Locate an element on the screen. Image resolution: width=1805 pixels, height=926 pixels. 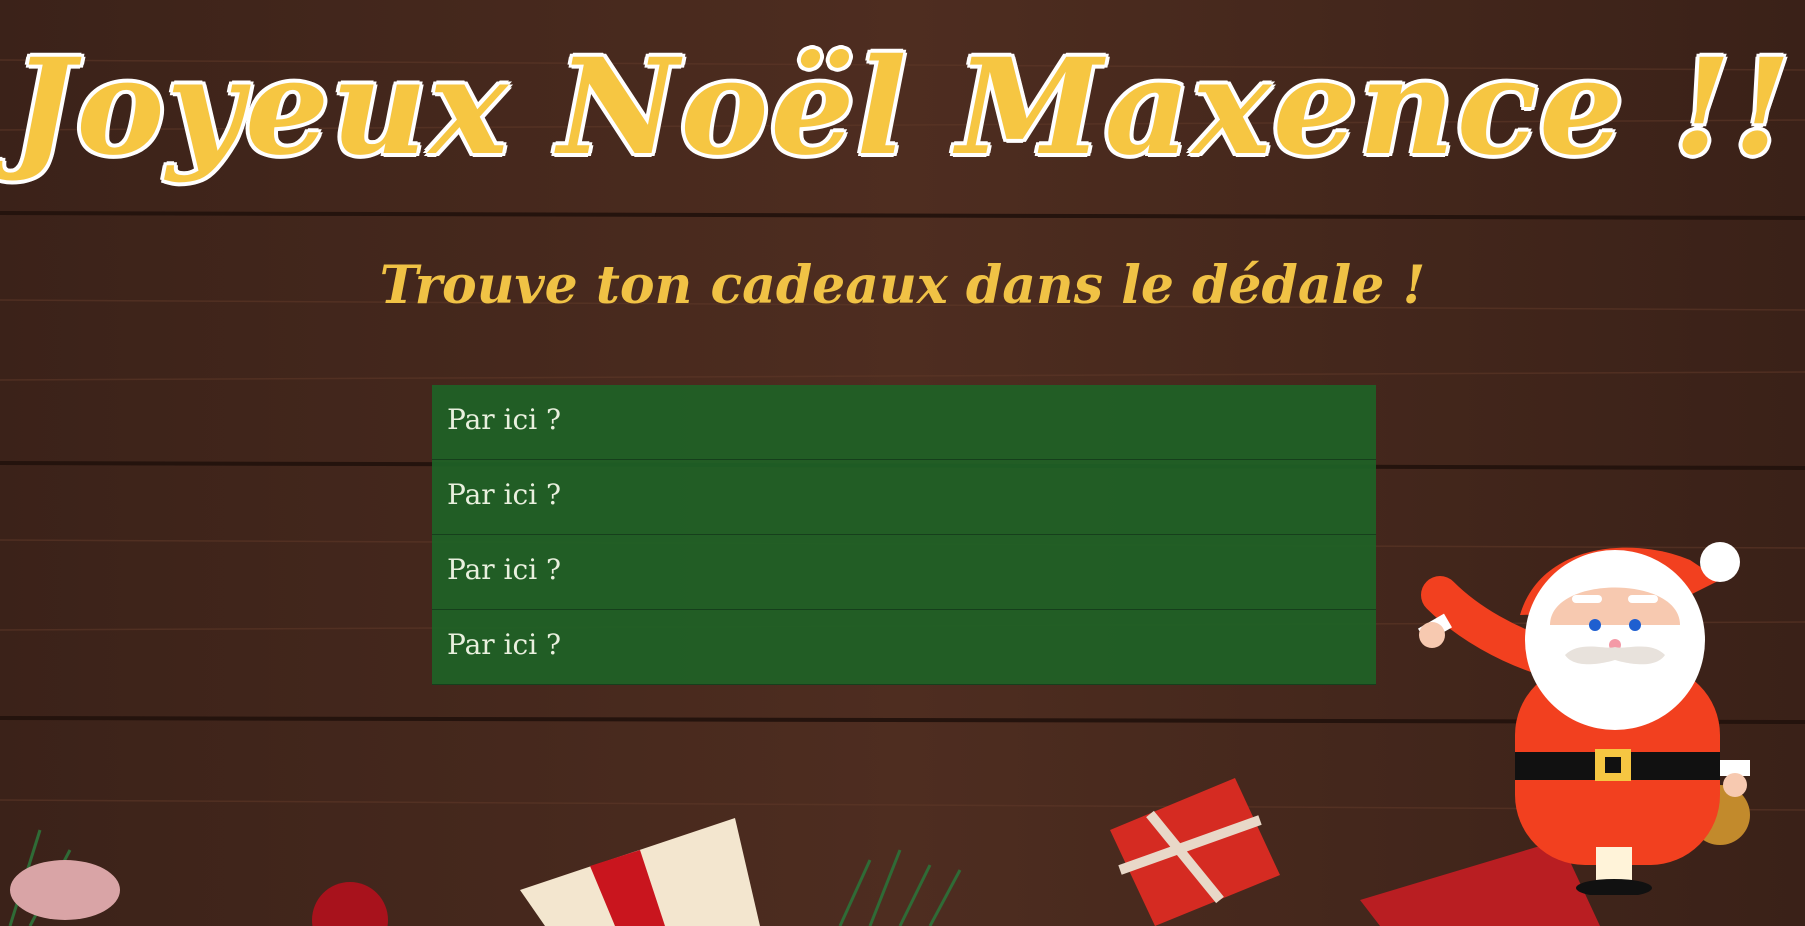
frosted-berries is located at coordinates (65, 890).